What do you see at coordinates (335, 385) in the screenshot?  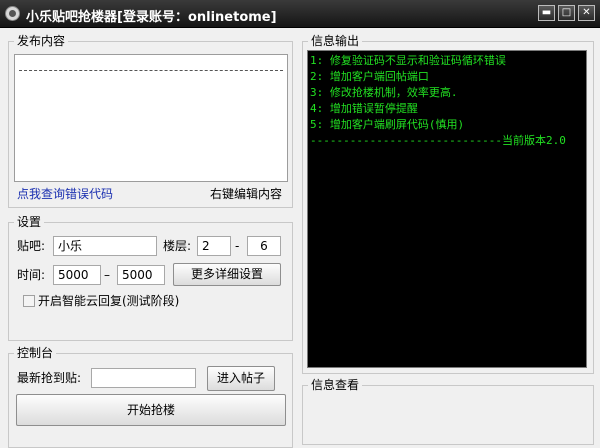 I see `info-view-legend: 信息查看` at bounding box center [335, 385].